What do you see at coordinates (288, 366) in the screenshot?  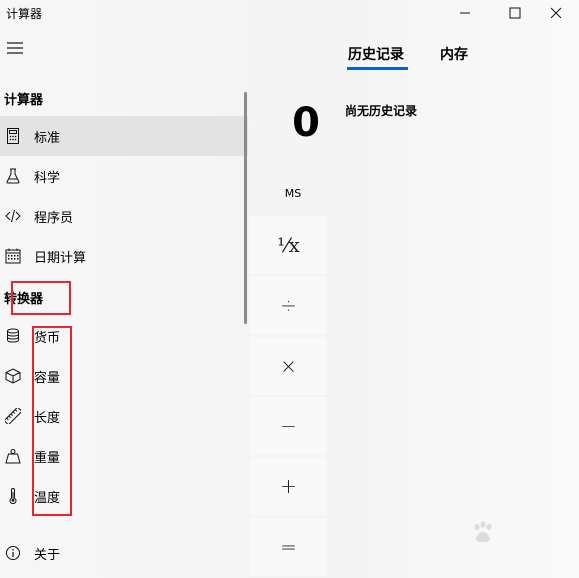 I see `multiply-button: ×` at bounding box center [288, 366].